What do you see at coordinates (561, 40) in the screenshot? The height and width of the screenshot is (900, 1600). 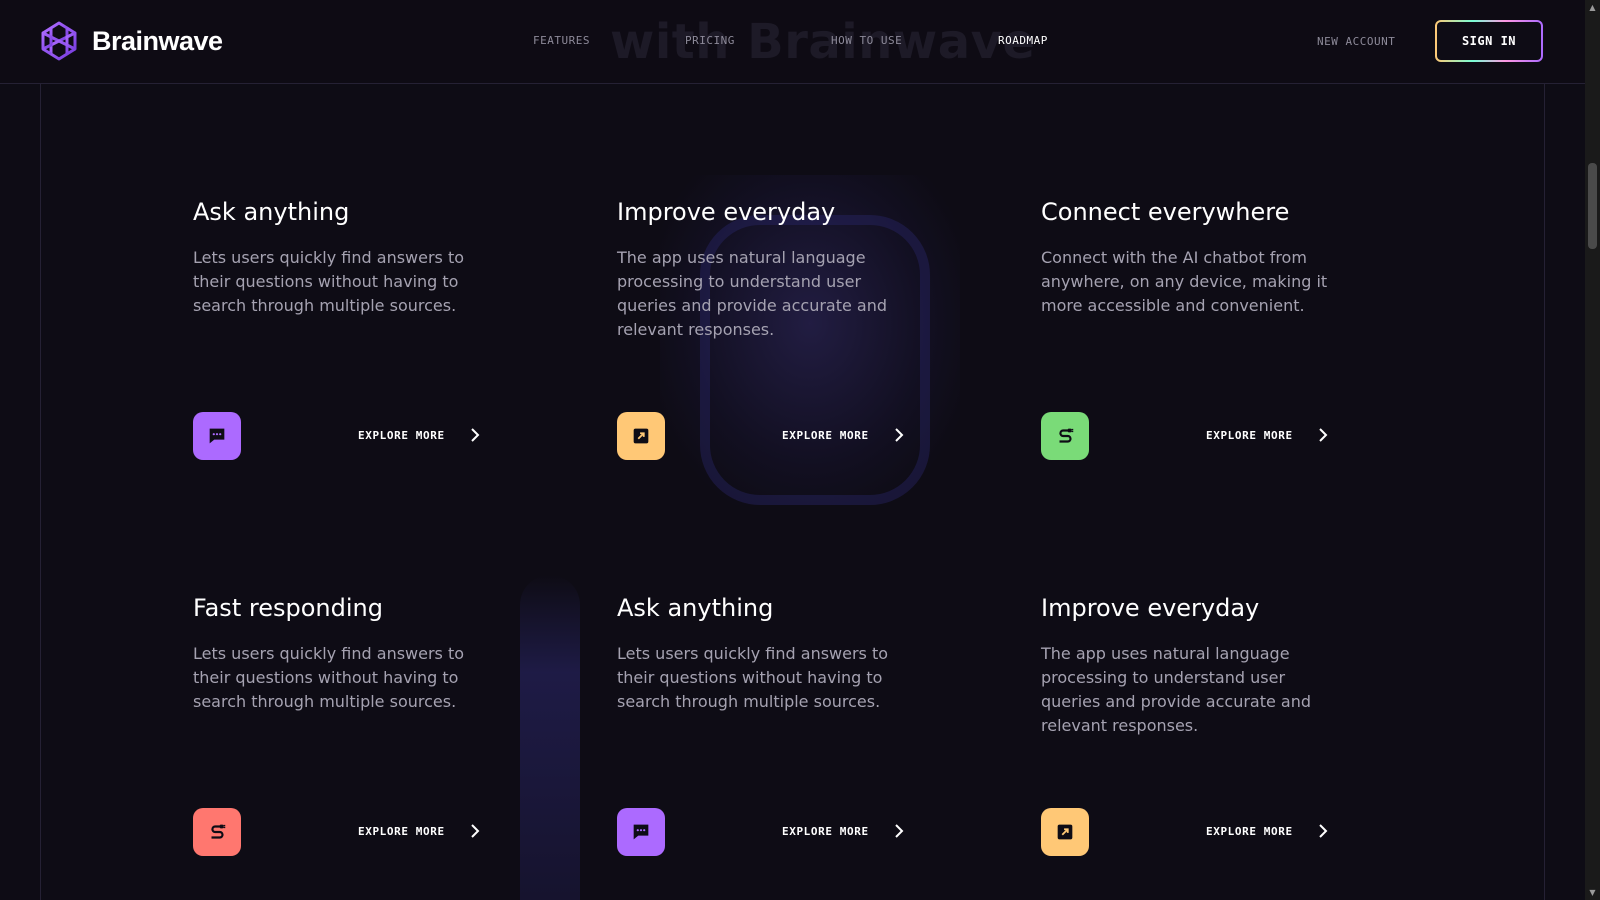 I see `nav-features: FEATURES` at bounding box center [561, 40].